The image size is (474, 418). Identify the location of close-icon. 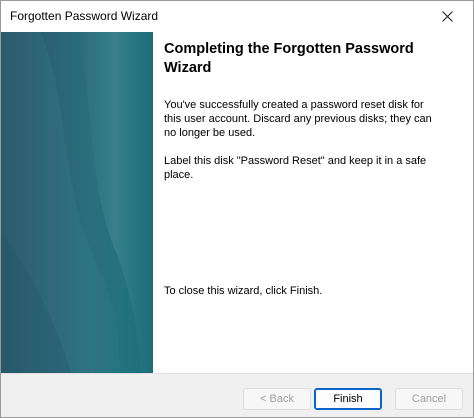
(447, 16).